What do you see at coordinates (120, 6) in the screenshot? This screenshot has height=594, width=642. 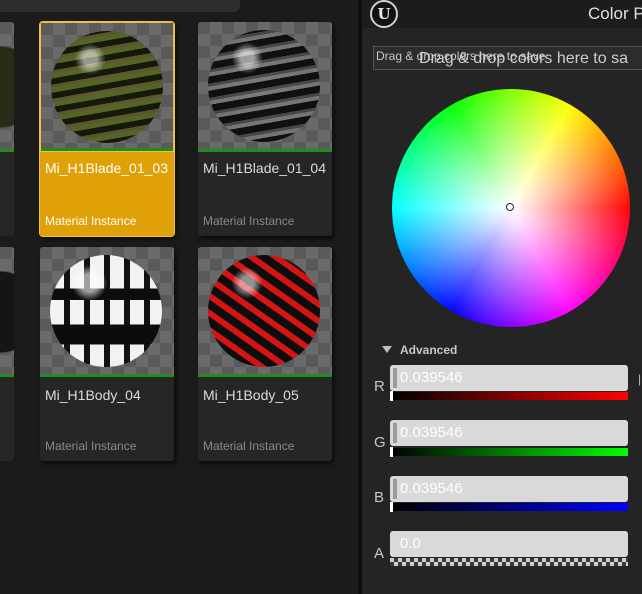 I see `browser-search-bar` at bounding box center [120, 6].